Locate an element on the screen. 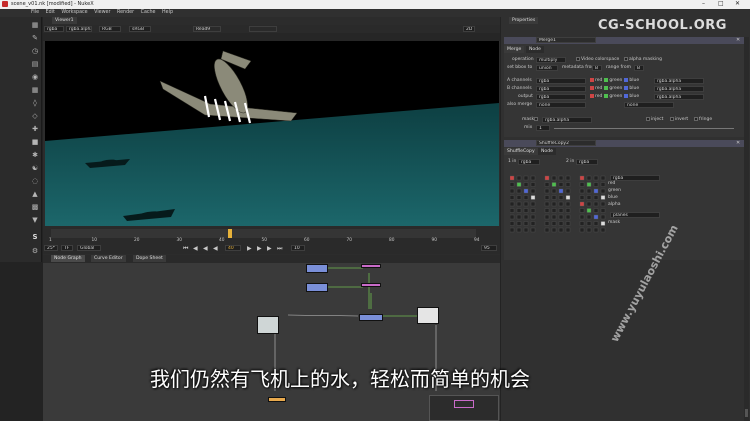  step-field: 10 is located at coordinates (298, 248).